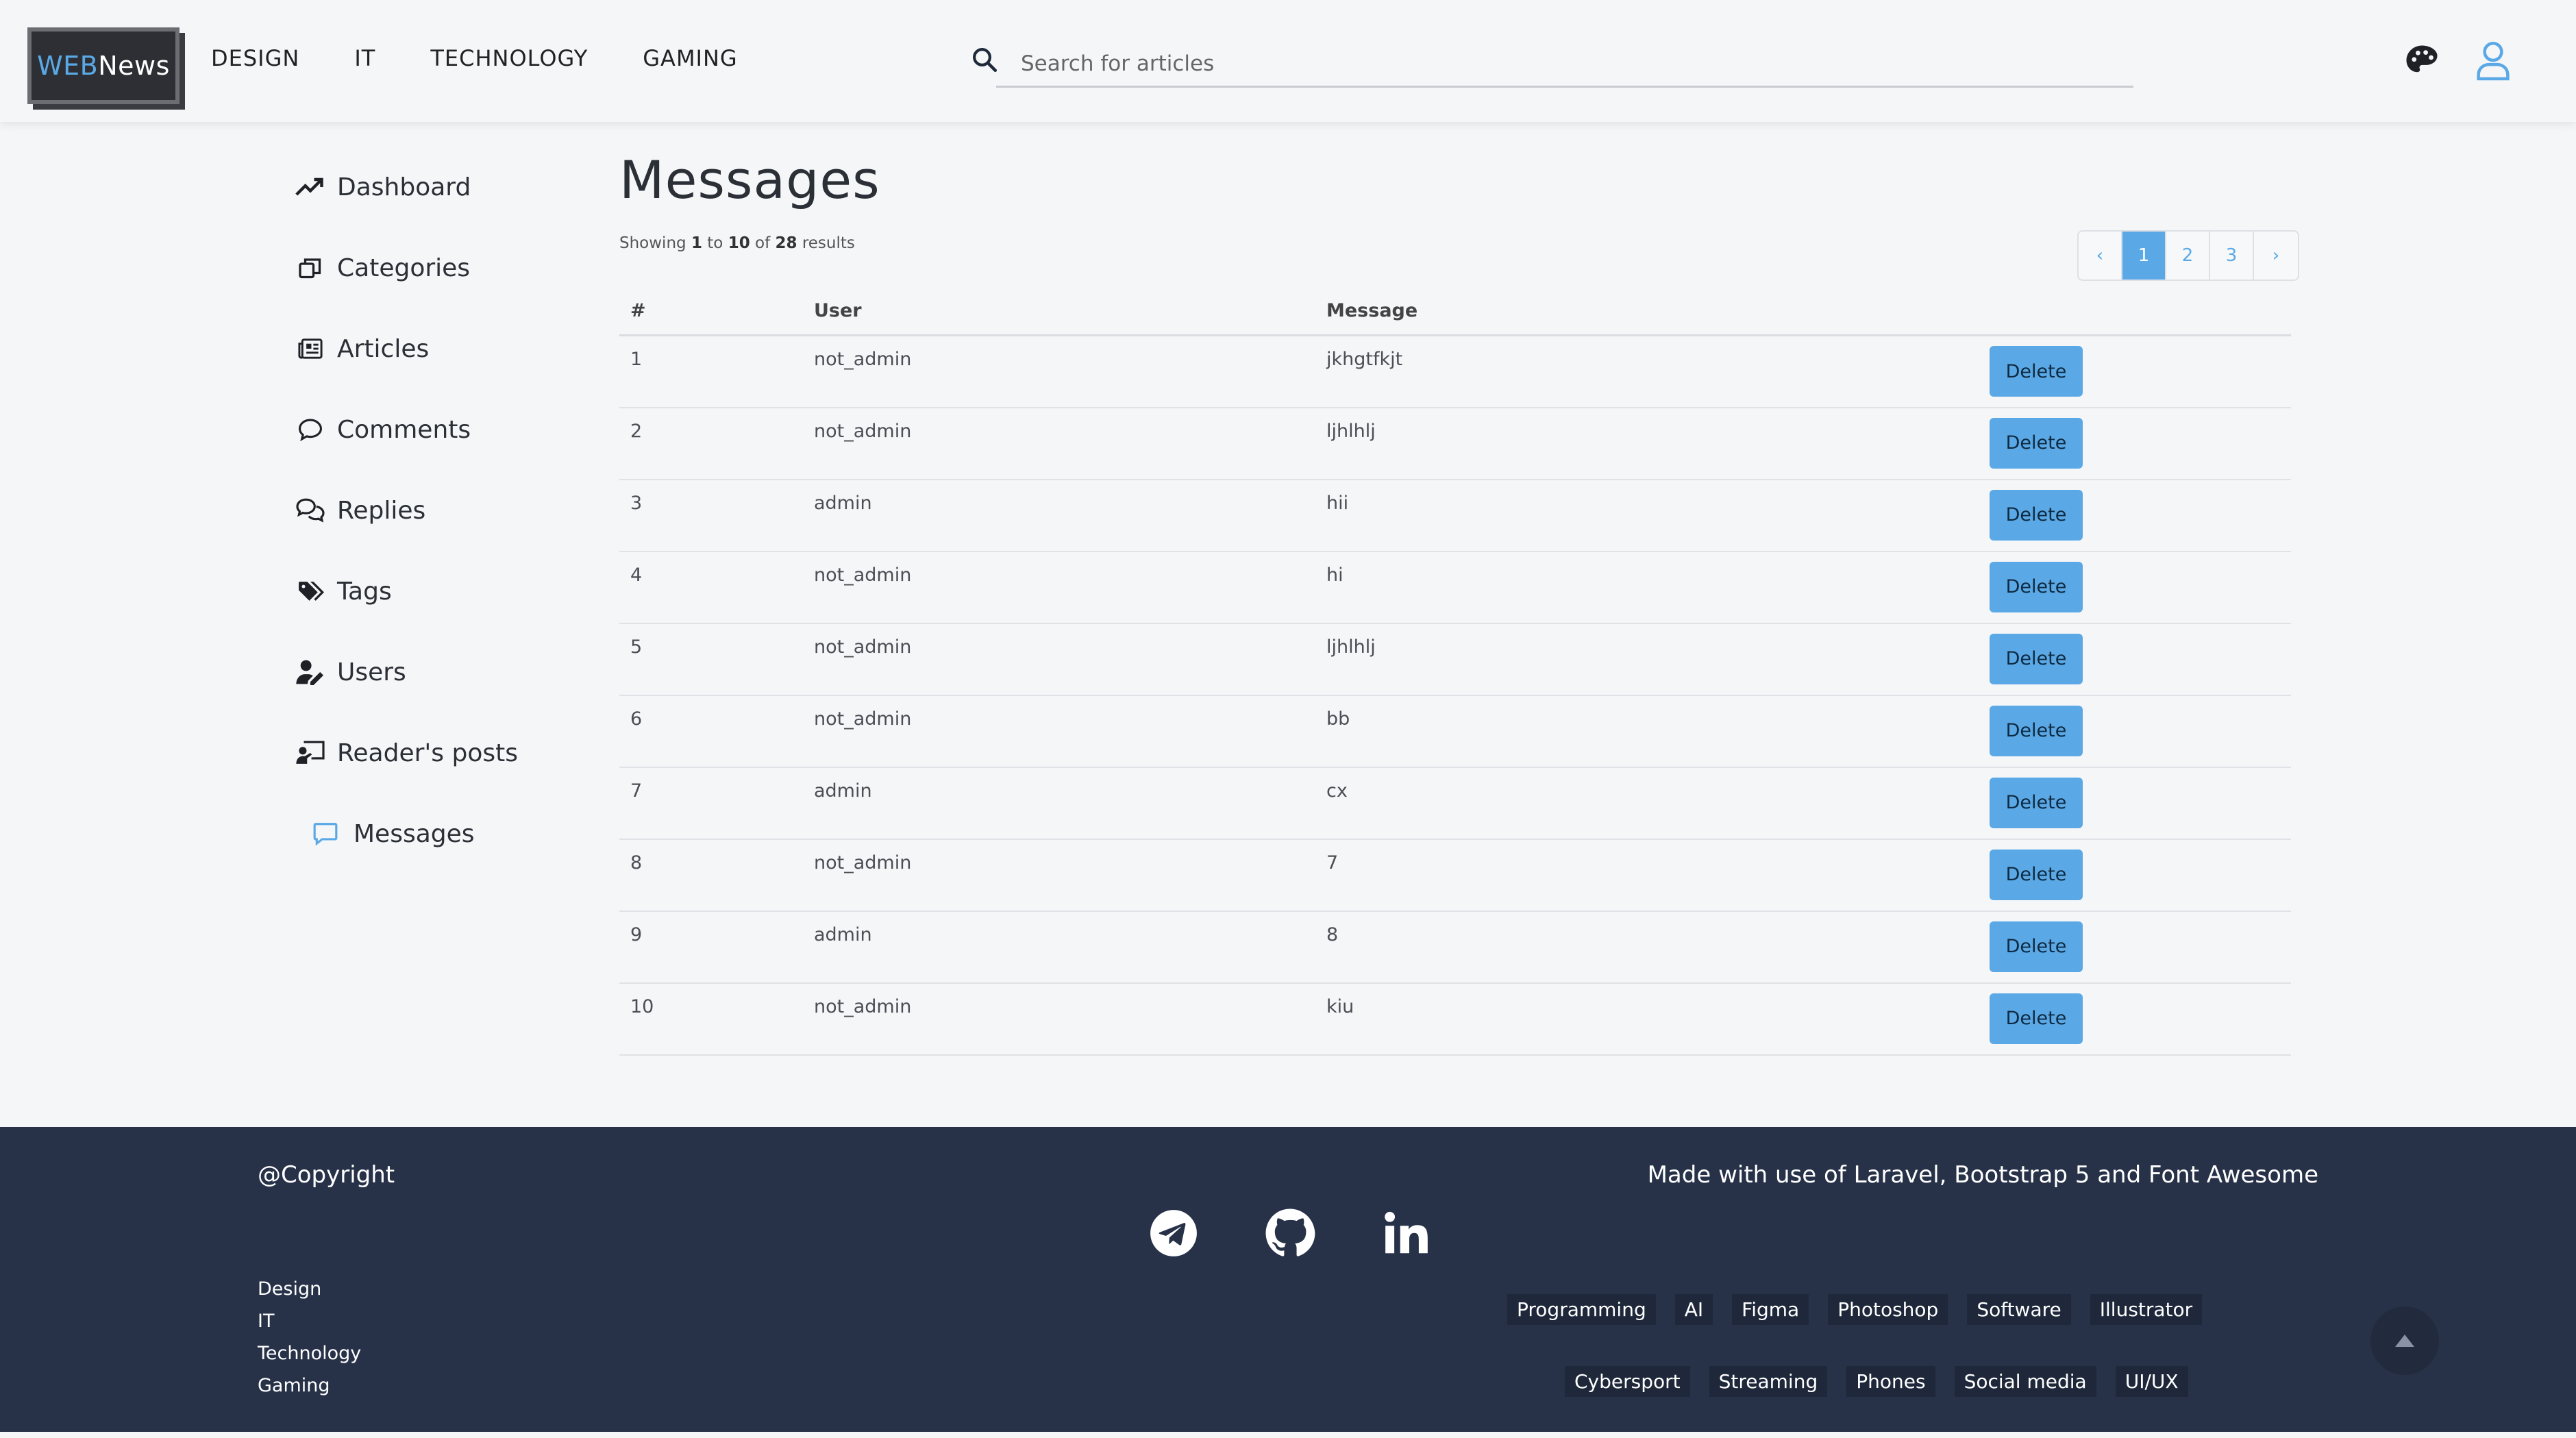  What do you see at coordinates (2025, 1381) in the screenshot?
I see `tag-social-media: Social media` at bounding box center [2025, 1381].